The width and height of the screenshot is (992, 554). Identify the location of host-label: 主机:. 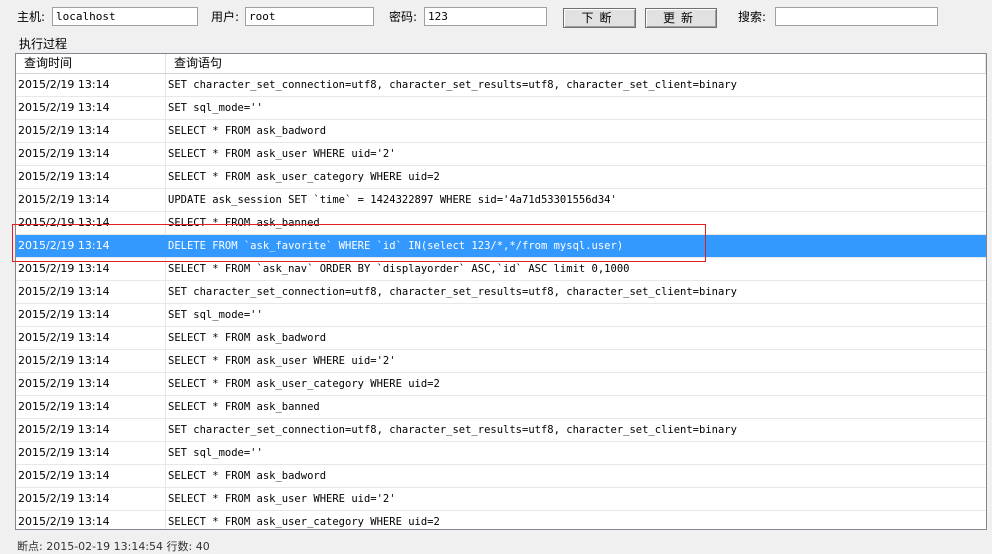
(31, 17).